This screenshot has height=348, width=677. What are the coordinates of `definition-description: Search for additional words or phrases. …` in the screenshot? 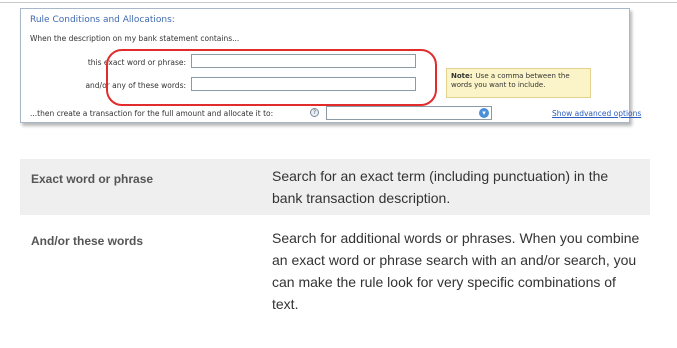 It's located at (456, 271).